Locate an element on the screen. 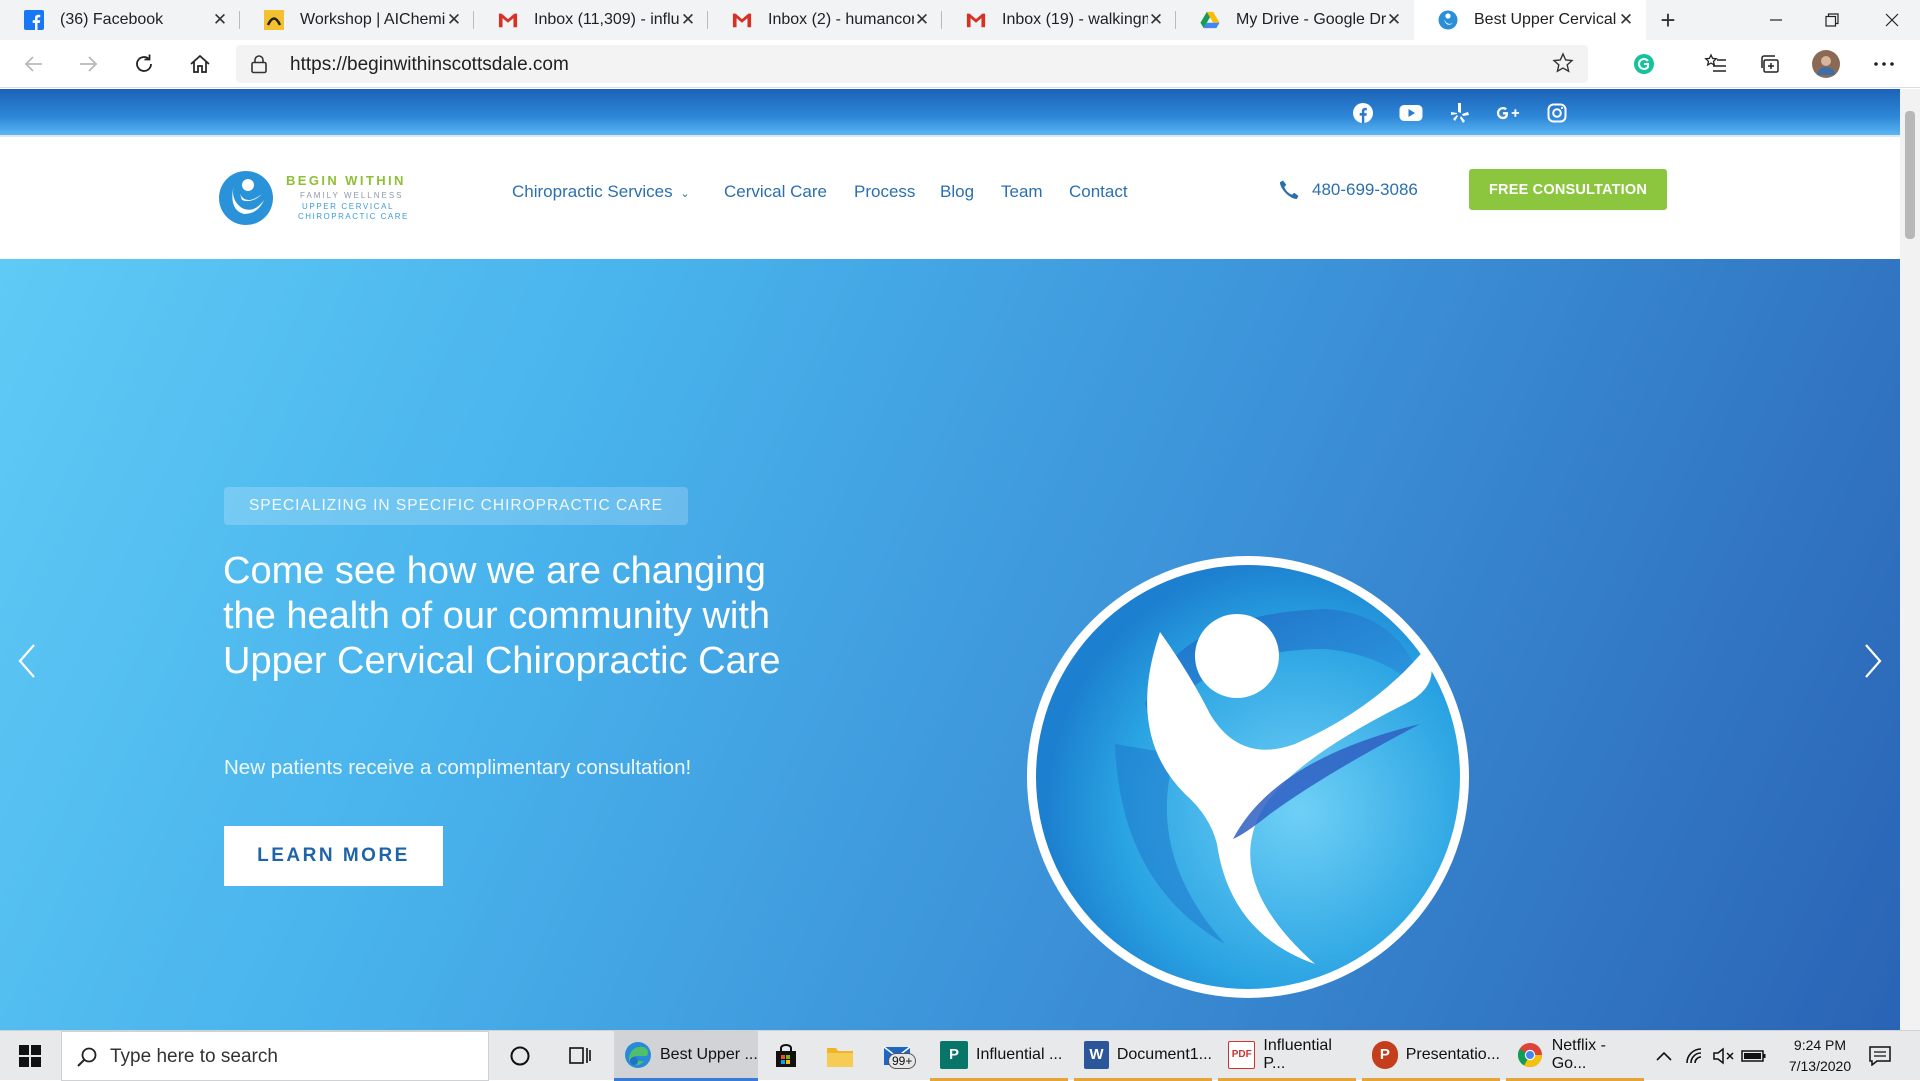  microsoft-store-icon is located at coordinates (786, 1056).